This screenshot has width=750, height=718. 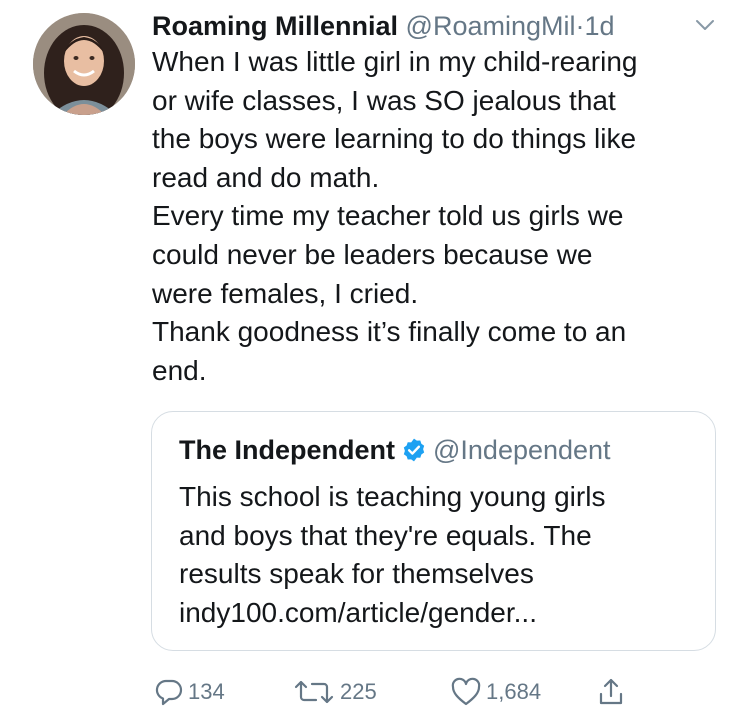 I want to click on reply-button: 134, so click(x=189, y=692).